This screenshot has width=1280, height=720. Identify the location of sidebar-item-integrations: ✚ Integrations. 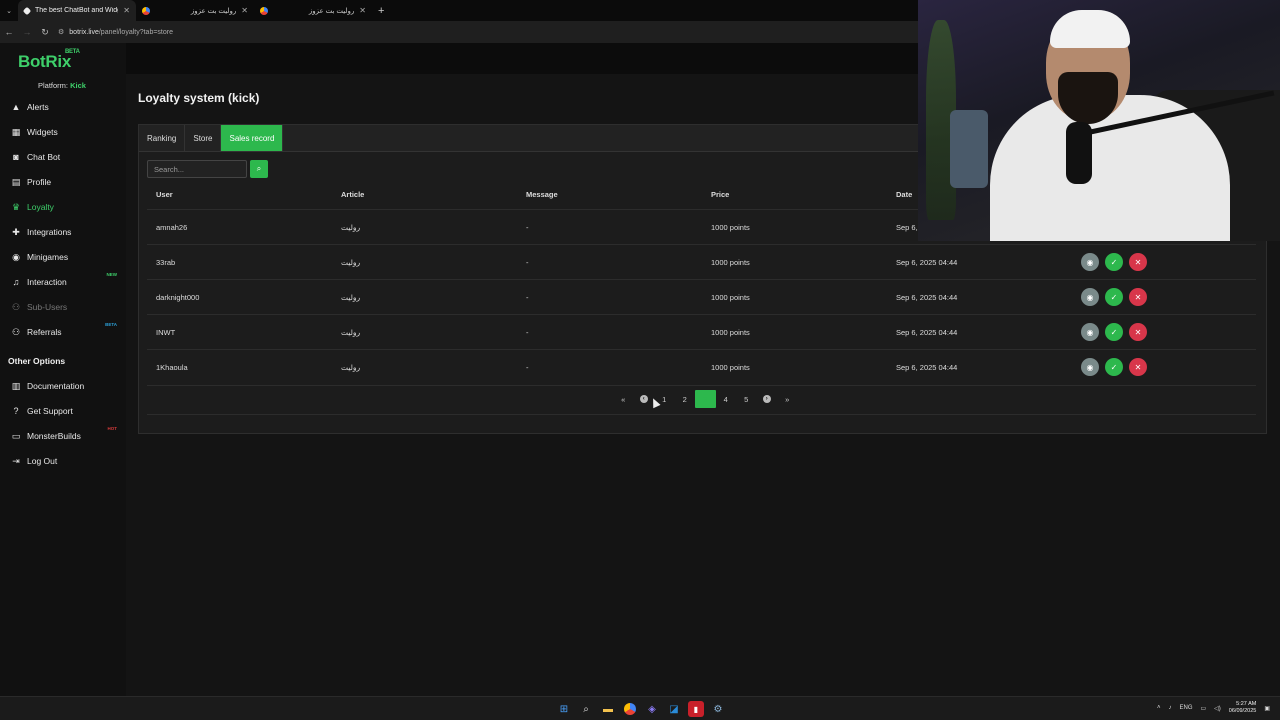
(66, 232).